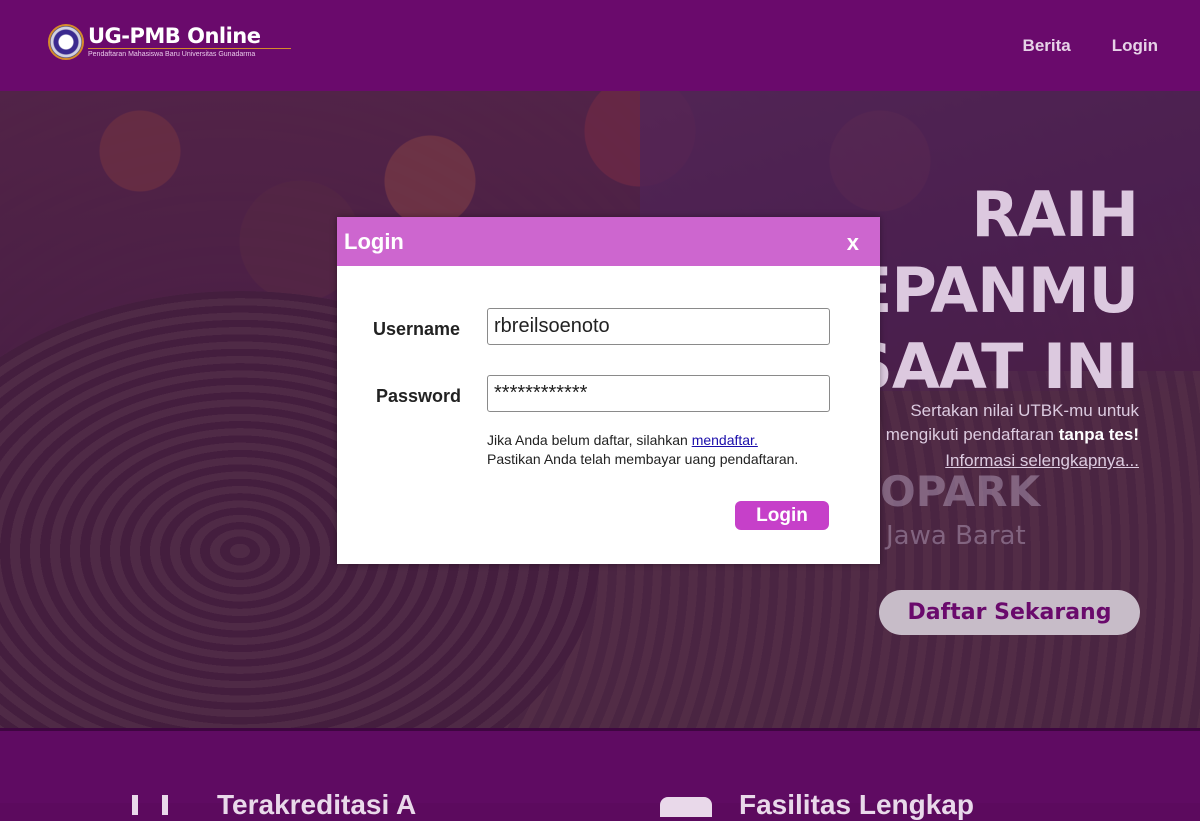 The height and width of the screenshot is (821, 1200). What do you see at coordinates (600, 774) in the screenshot?
I see `features-strip: Terakreditasi A Fasilitas Lengkap` at bounding box center [600, 774].